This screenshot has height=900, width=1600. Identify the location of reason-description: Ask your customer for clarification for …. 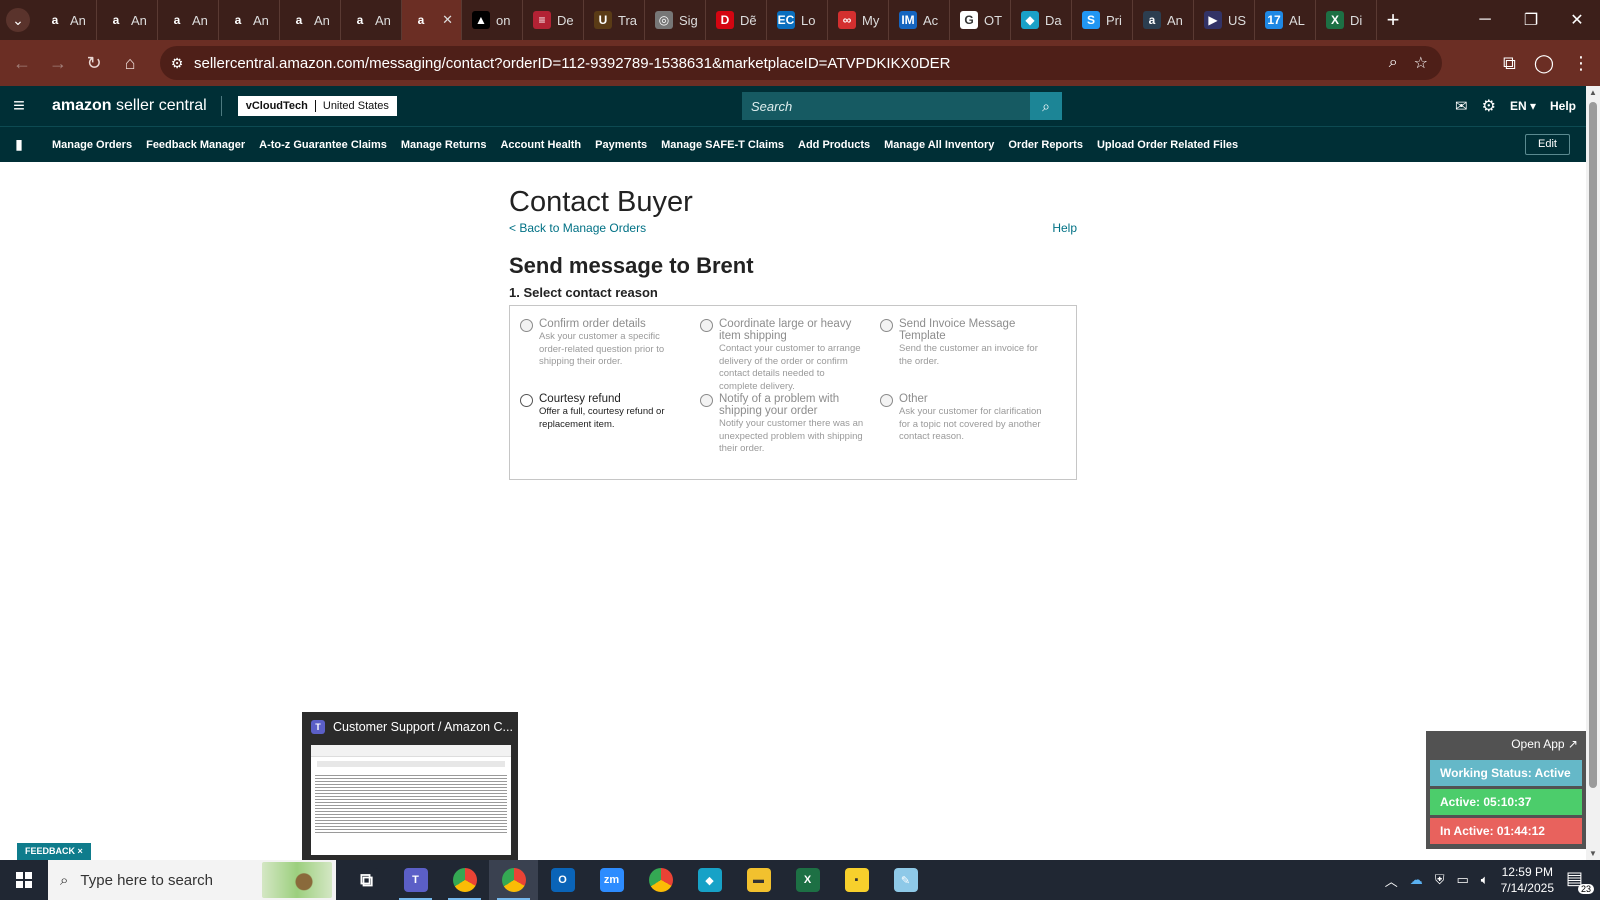
(970, 424).